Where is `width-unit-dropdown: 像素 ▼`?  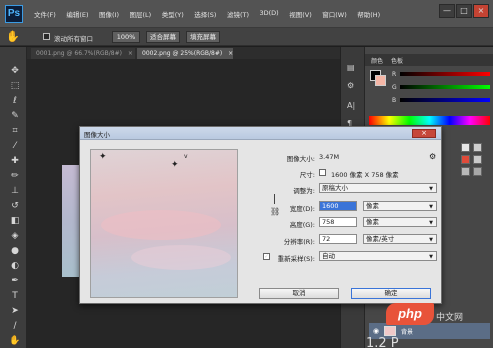 width-unit-dropdown: 像素 ▼ is located at coordinates (400, 206).